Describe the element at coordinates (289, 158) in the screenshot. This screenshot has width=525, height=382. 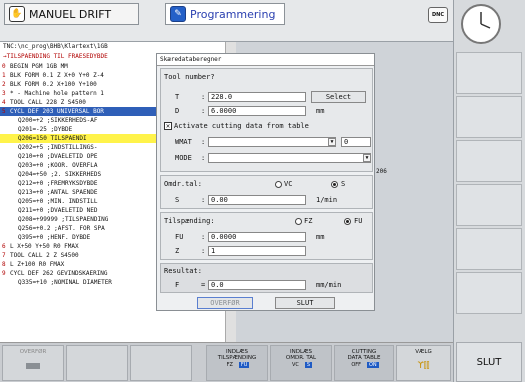
I see `mode-select` at that location.